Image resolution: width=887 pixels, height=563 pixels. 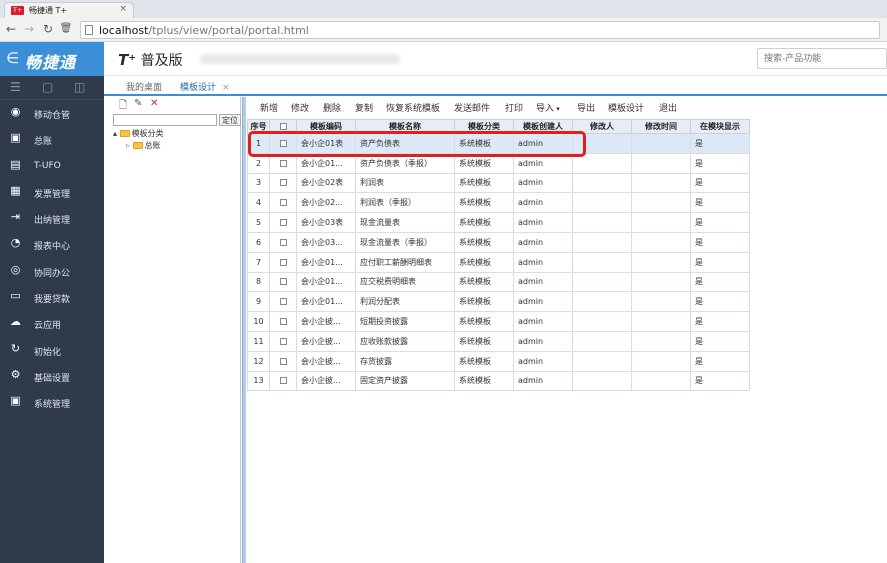 What do you see at coordinates (332, 107) in the screenshot?
I see `delete-button: 删除` at bounding box center [332, 107].